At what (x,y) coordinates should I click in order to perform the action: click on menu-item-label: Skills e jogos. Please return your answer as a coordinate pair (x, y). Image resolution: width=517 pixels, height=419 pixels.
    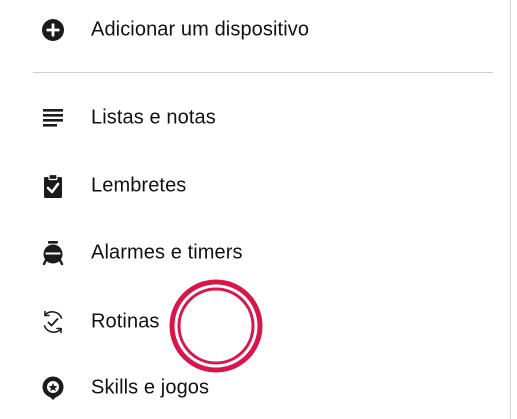
    Looking at the image, I should click on (150, 387).